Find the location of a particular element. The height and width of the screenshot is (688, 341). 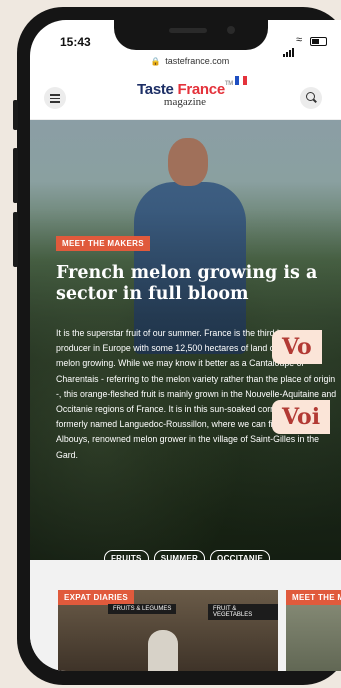

logo-tm: TM is located at coordinates (228, 84).